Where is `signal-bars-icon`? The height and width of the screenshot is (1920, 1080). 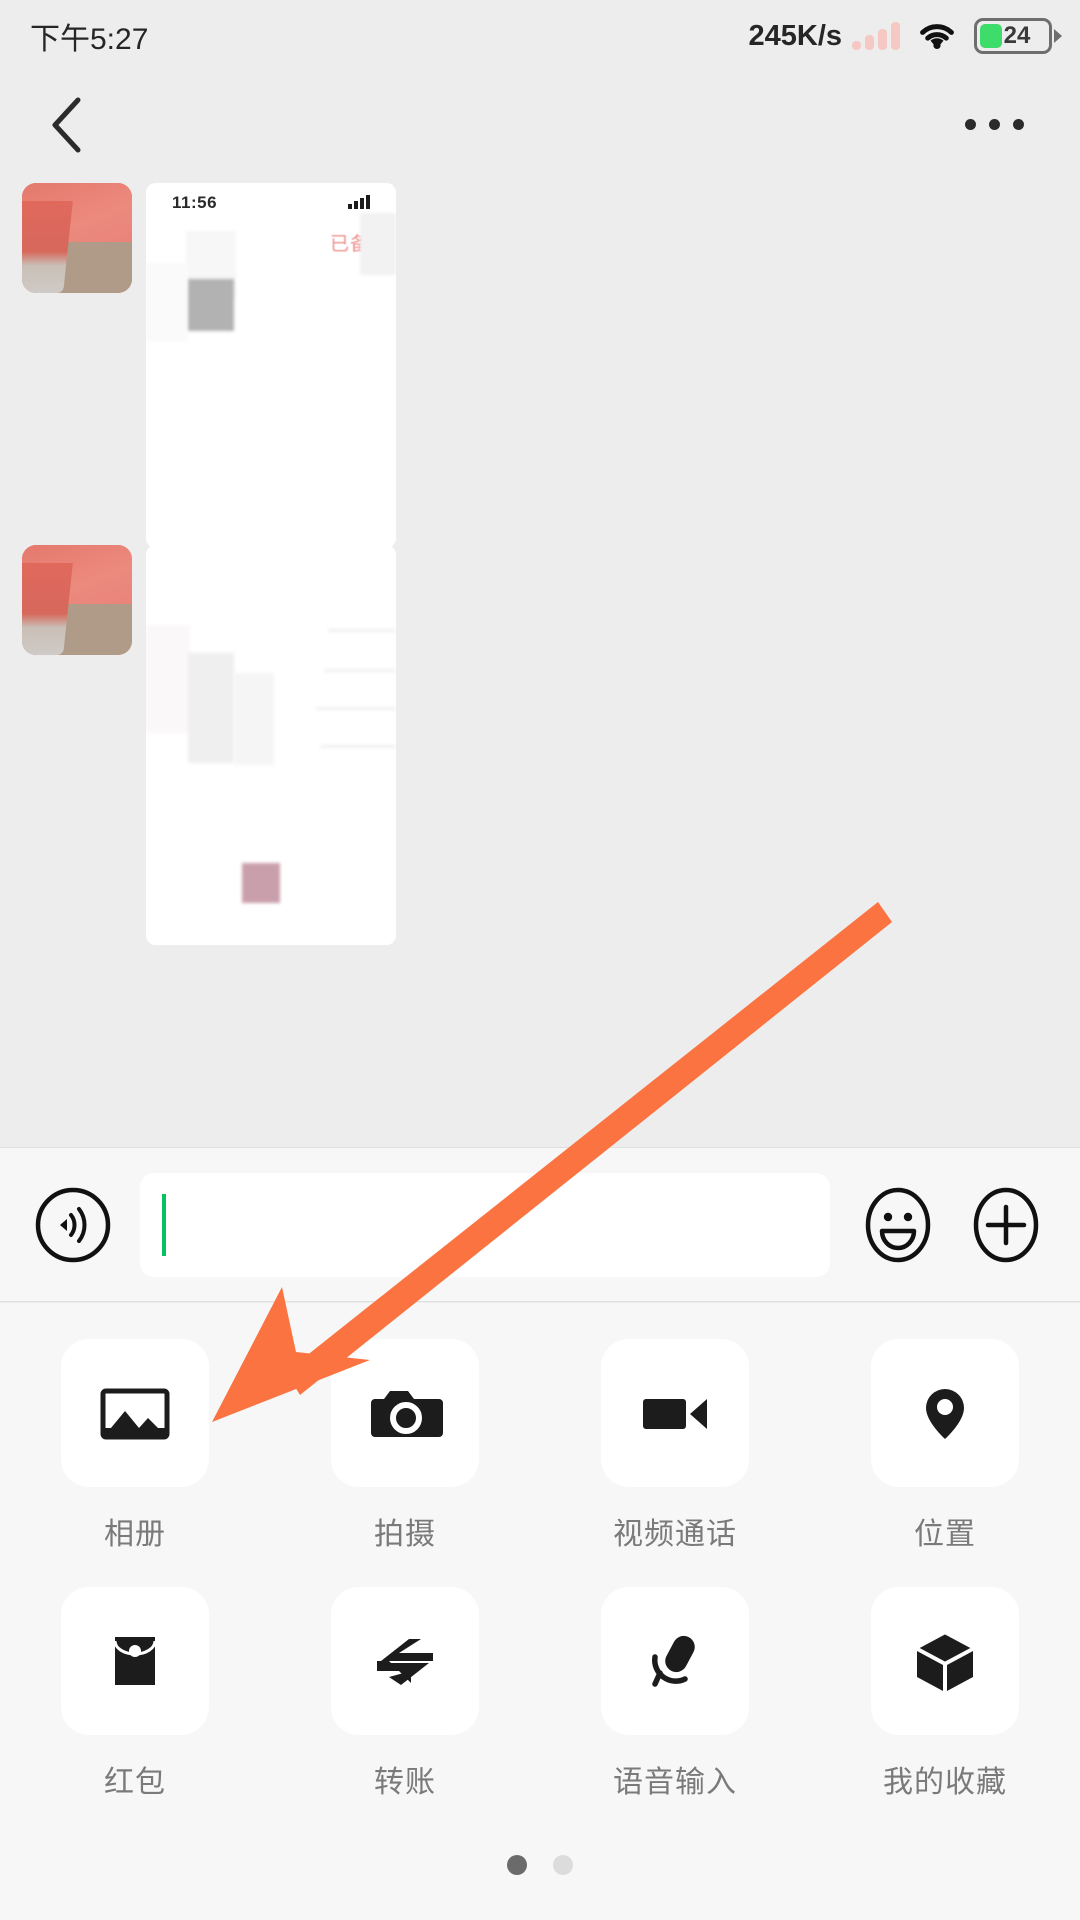 signal-bars-icon is located at coordinates (876, 36).